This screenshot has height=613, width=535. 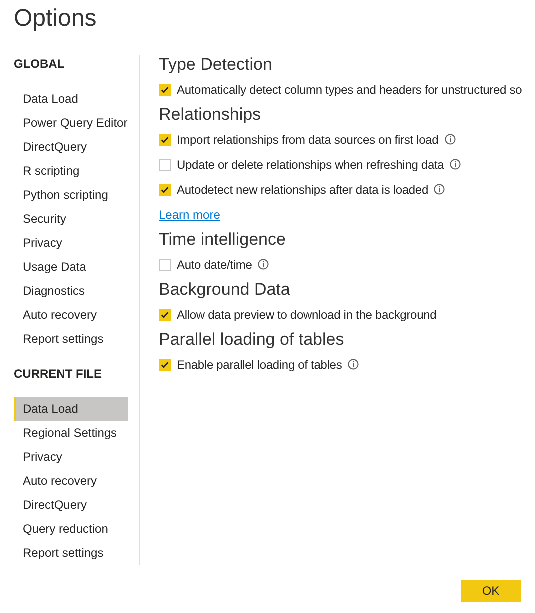 What do you see at coordinates (55, 18) in the screenshot?
I see `window-title: Options` at bounding box center [55, 18].